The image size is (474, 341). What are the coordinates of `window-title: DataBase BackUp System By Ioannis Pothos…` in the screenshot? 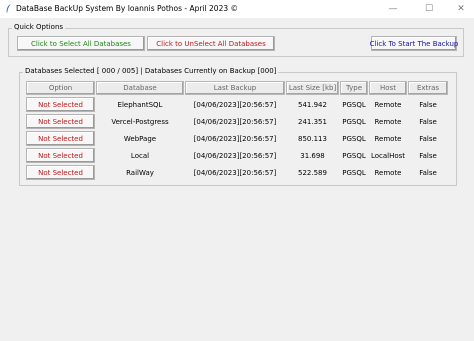 It's located at (127, 8).